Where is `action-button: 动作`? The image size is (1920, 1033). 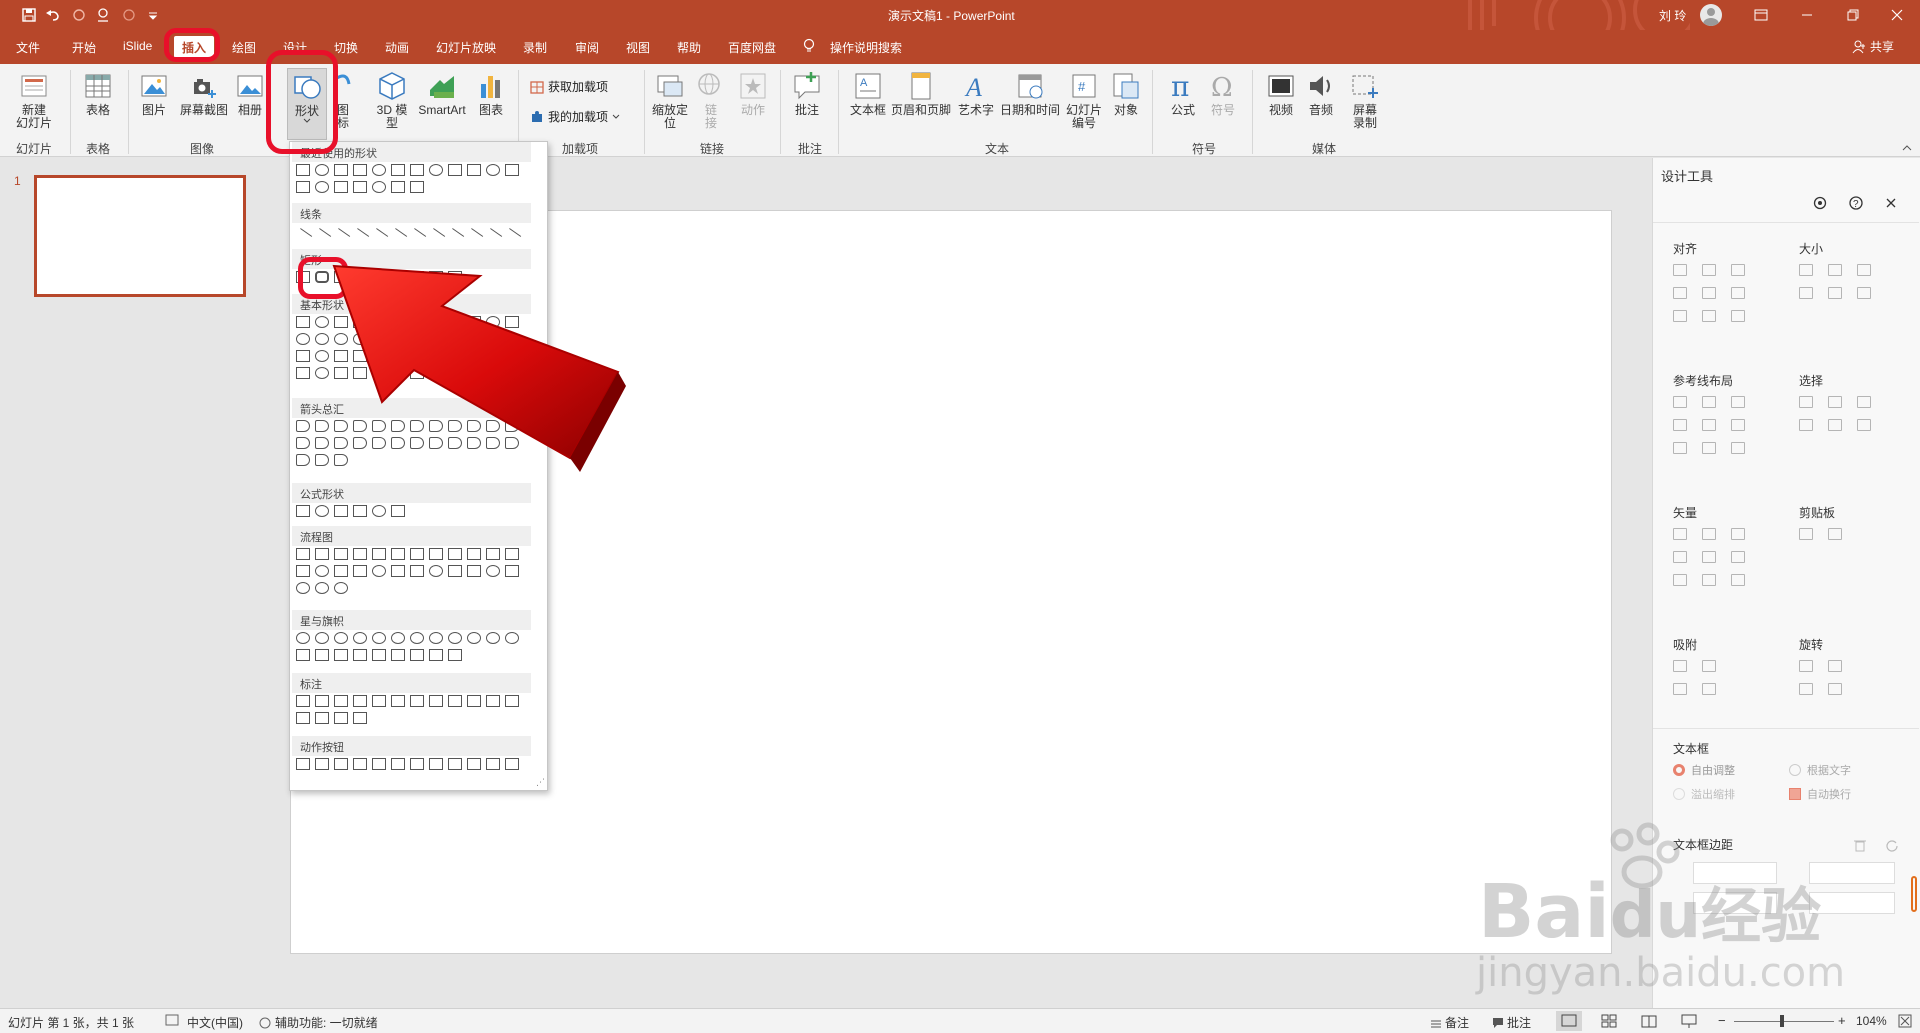 action-button: 动作 is located at coordinates (753, 93).